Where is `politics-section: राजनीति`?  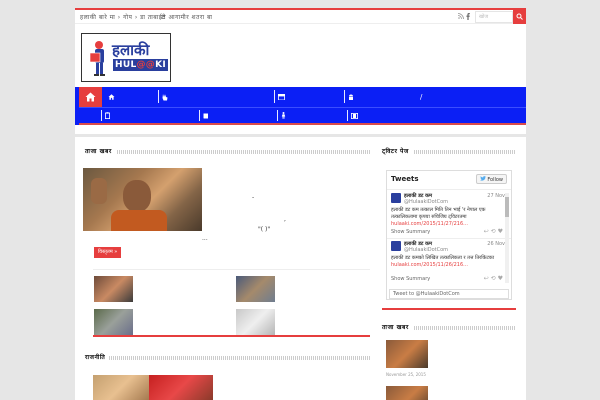 politics-section: राजनीति is located at coordinates (227, 358).